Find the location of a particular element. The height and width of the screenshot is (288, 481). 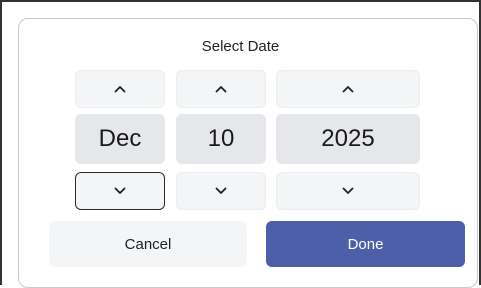

day-value: 10 is located at coordinates (221, 139).